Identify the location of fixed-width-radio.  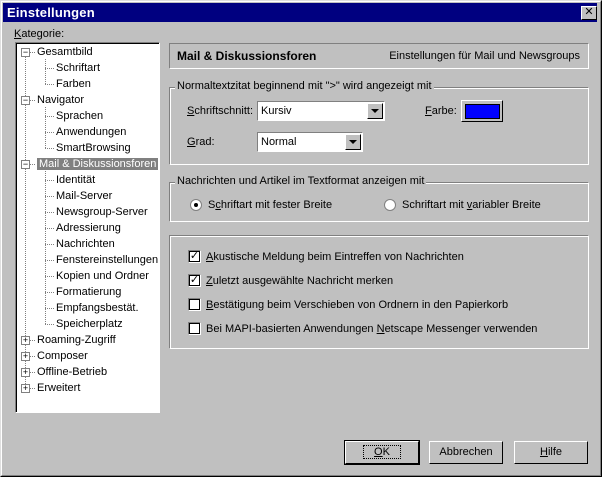
(196, 205).